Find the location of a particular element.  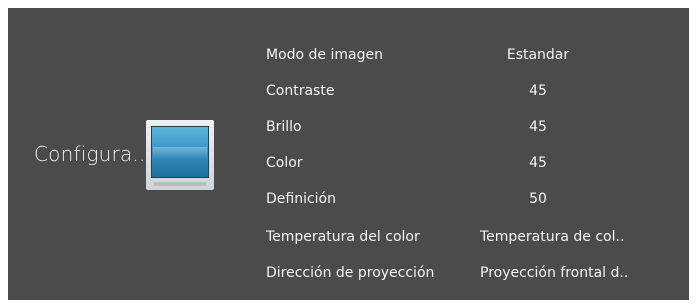

setting-row-picture-mode: Modo de imagen Estandar is located at coordinates (348, 55).